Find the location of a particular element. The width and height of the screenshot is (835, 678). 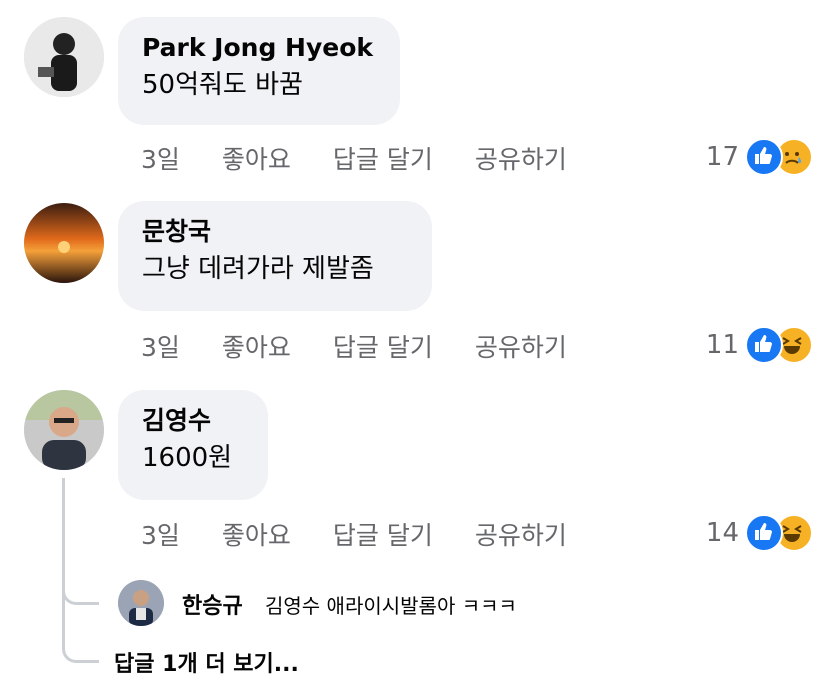

reaction-count: 14 is located at coordinates (722, 533).